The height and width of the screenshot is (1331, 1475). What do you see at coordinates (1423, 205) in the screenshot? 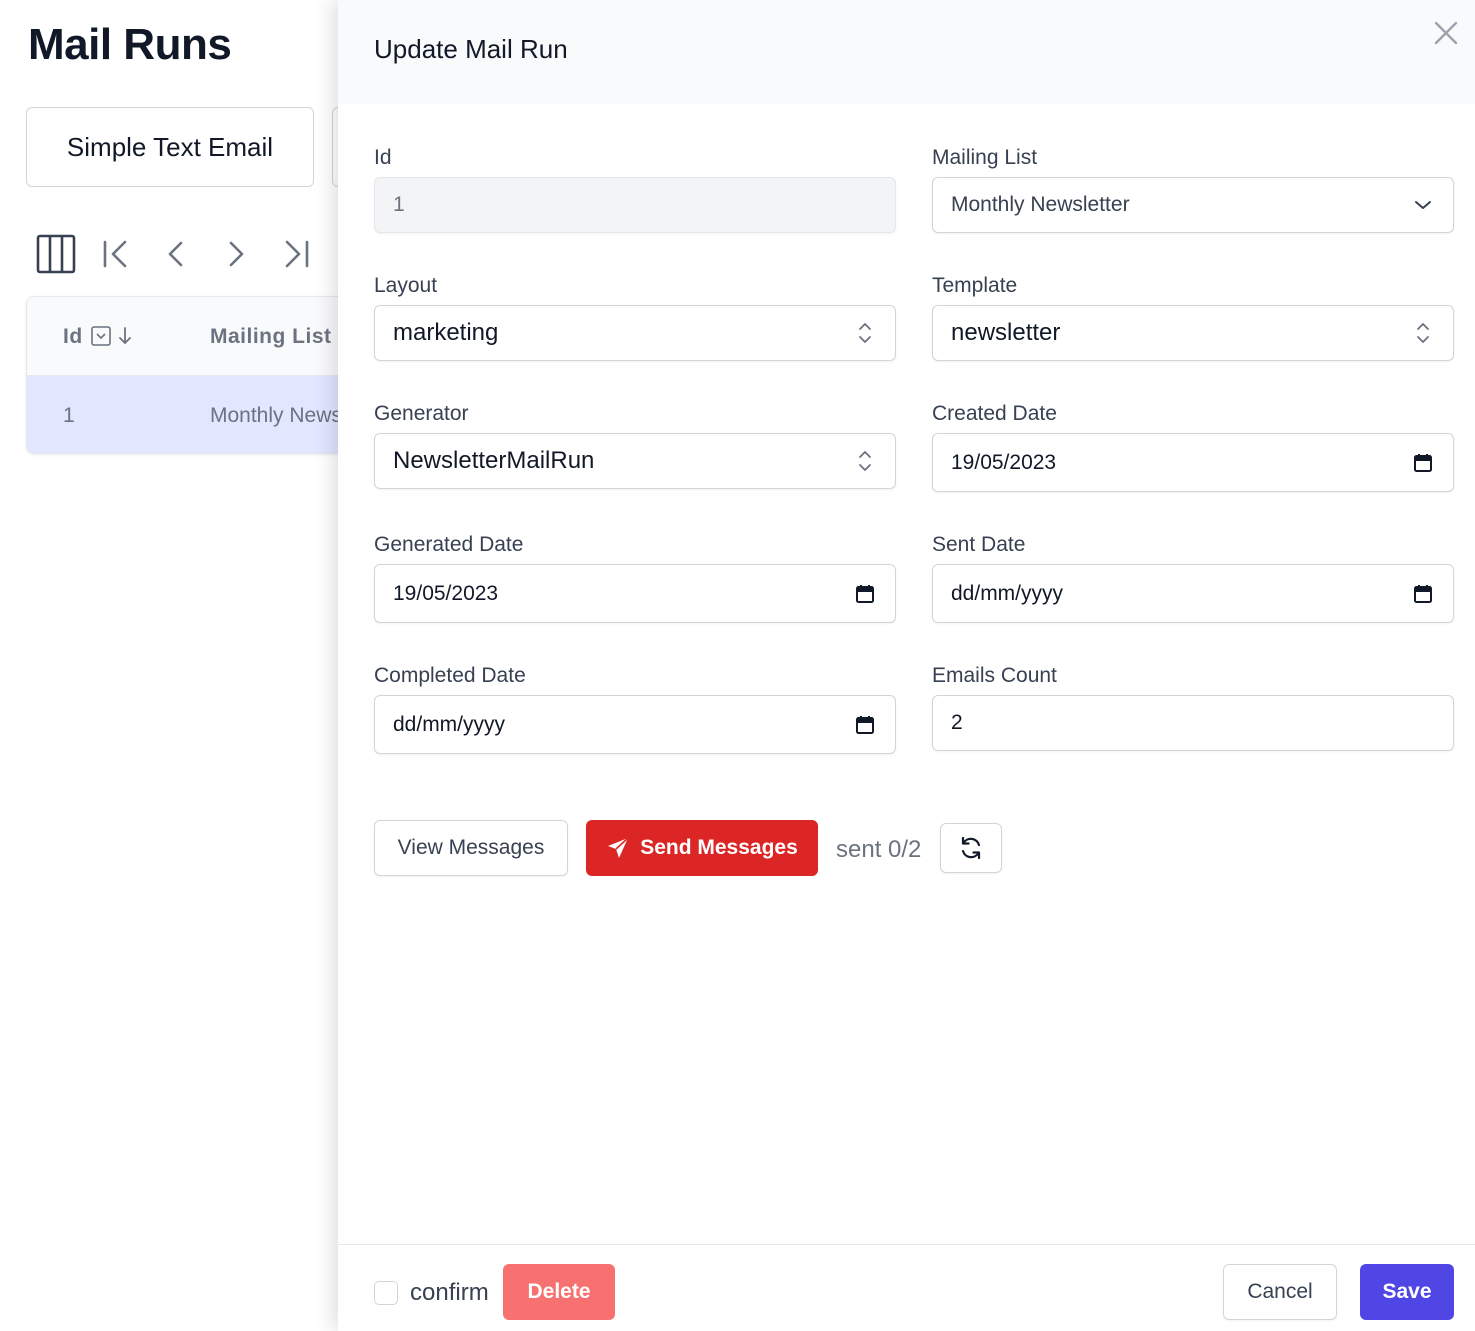
I see `chevron-down-icon` at bounding box center [1423, 205].